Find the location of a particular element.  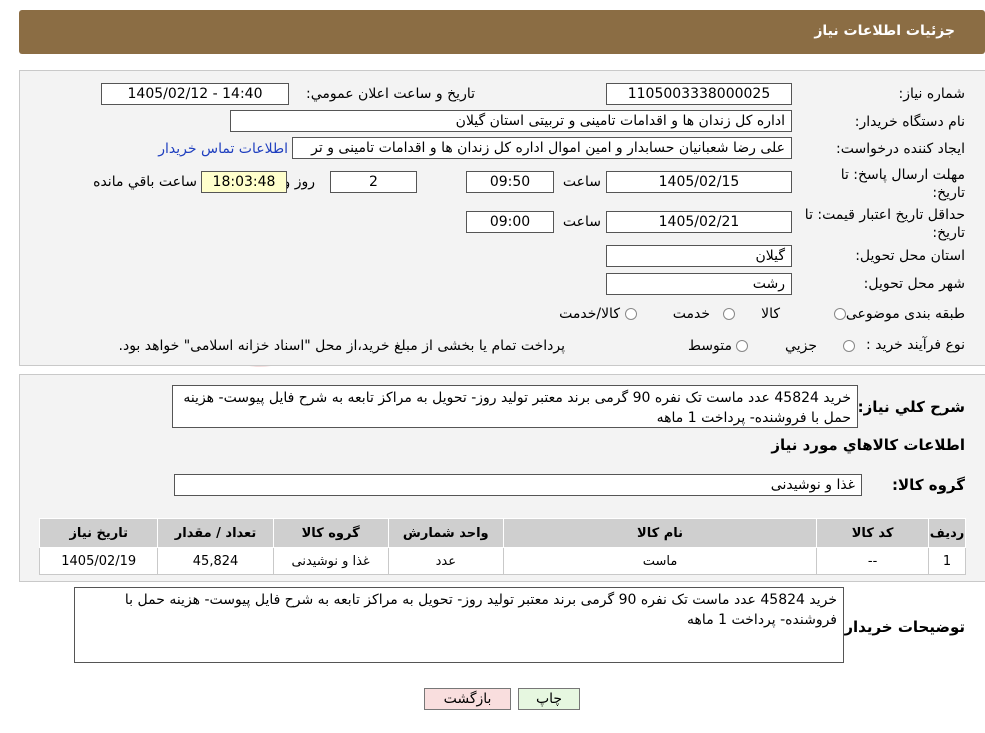

back-button: بازگشت is located at coordinates (467, 699).